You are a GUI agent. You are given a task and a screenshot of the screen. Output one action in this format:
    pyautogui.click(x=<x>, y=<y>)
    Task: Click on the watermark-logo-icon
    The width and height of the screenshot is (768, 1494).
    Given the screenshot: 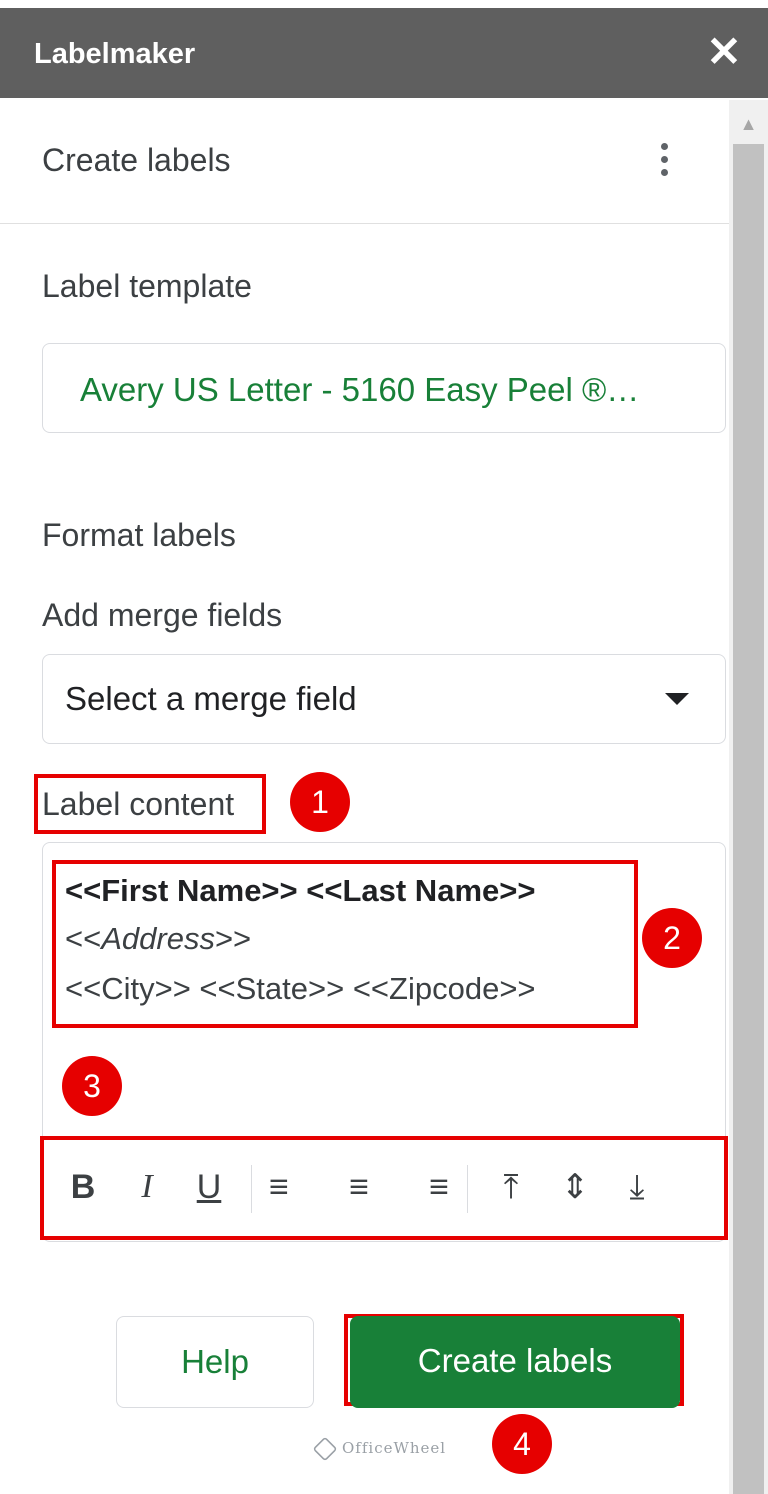 What is the action you would take?
    pyautogui.click(x=325, y=1449)
    